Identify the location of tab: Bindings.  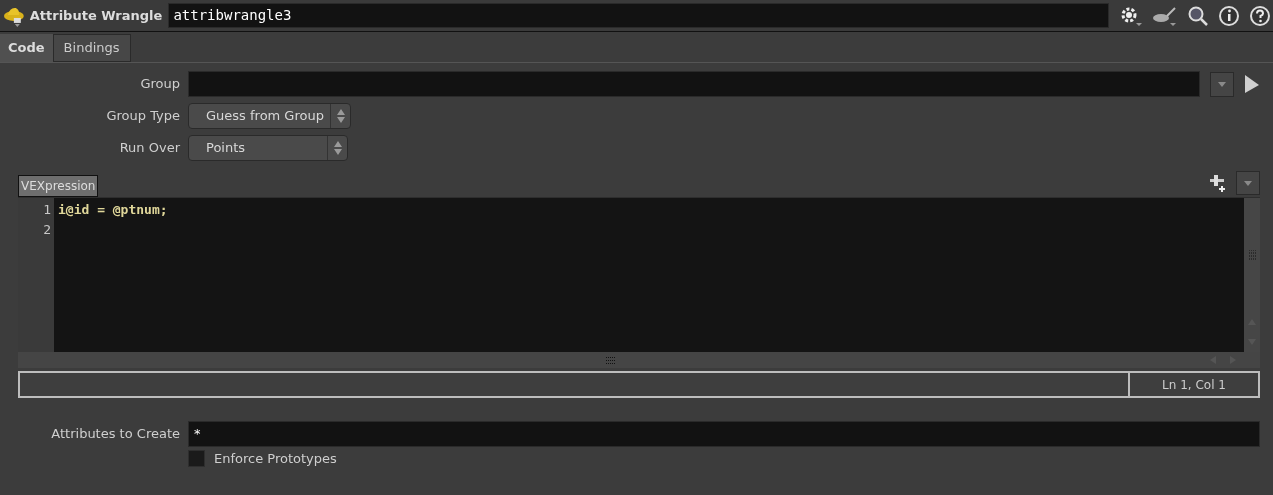
(91, 48).